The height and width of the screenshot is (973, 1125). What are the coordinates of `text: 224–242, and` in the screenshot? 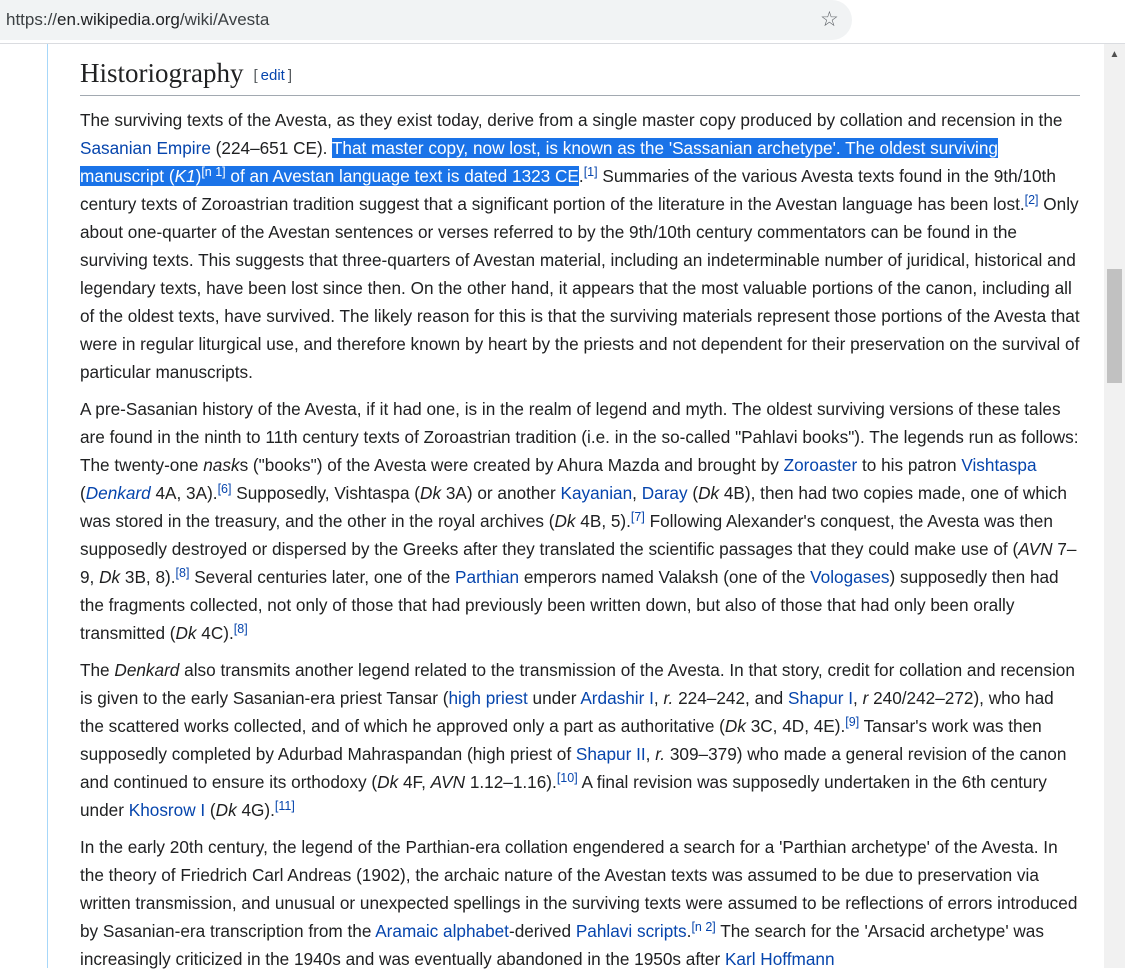 It's located at (731, 698).